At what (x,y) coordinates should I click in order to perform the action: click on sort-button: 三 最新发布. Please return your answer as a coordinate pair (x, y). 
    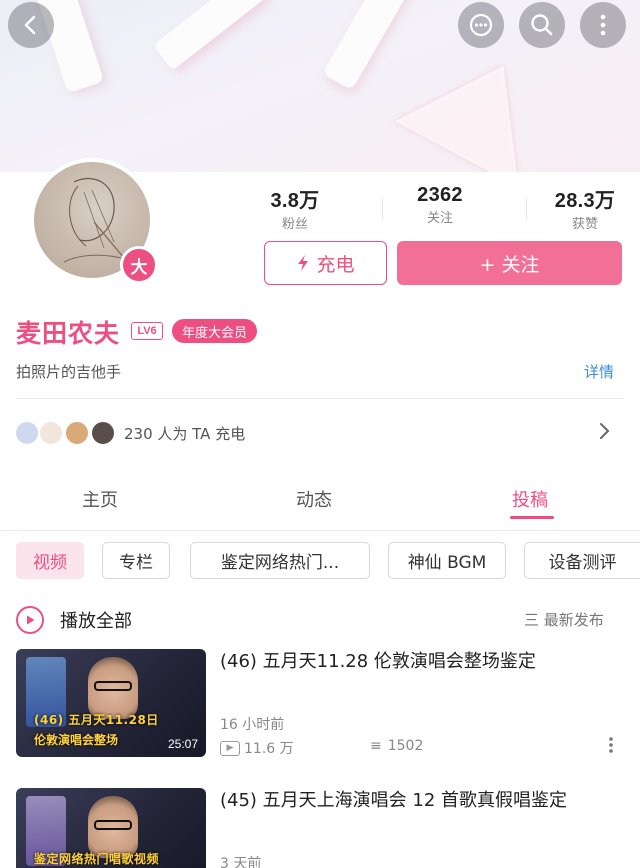
    Looking at the image, I should click on (564, 619).